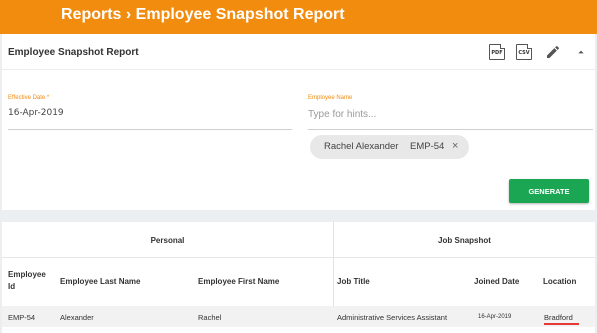  What do you see at coordinates (464, 240) in the screenshot?
I see `group-job-snapshot: Job Snapshot` at bounding box center [464, 240].